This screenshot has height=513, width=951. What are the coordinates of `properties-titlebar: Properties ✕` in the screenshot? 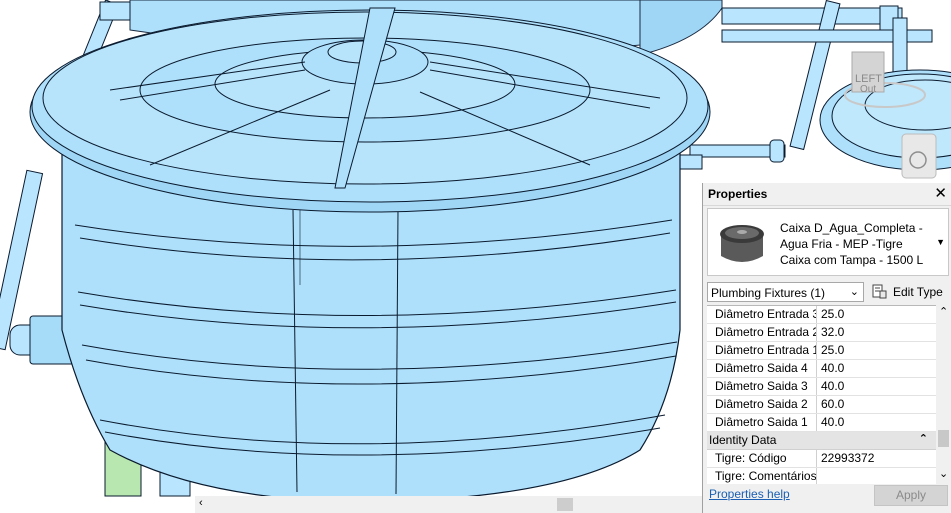 It's located at (827, 194).